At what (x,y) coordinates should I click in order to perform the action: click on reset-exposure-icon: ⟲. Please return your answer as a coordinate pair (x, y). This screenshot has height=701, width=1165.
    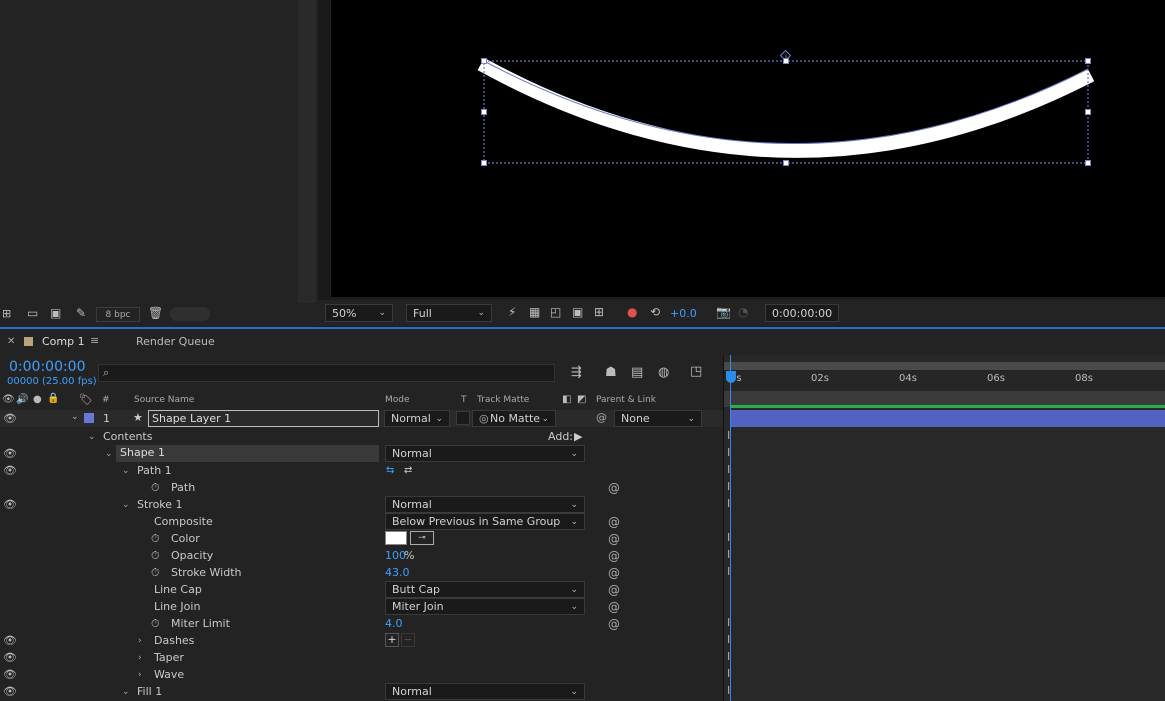
    Looking at the image, I should click on (655, 312).